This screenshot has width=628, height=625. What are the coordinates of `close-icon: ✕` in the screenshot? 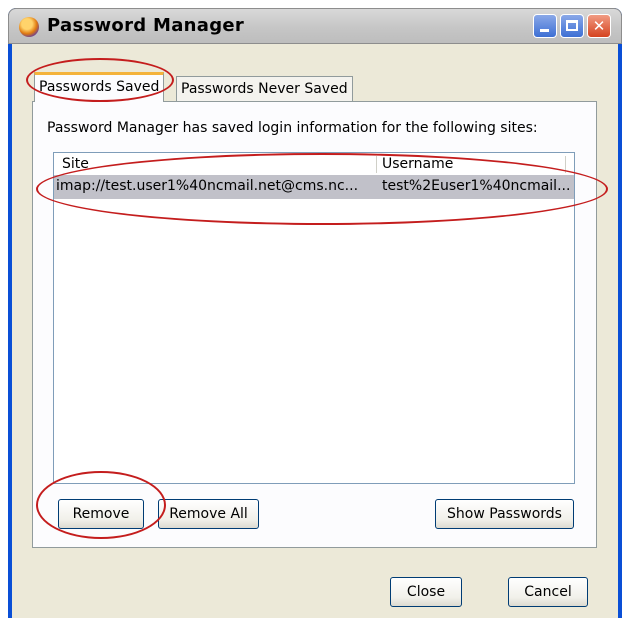 It's located at (599, 26).